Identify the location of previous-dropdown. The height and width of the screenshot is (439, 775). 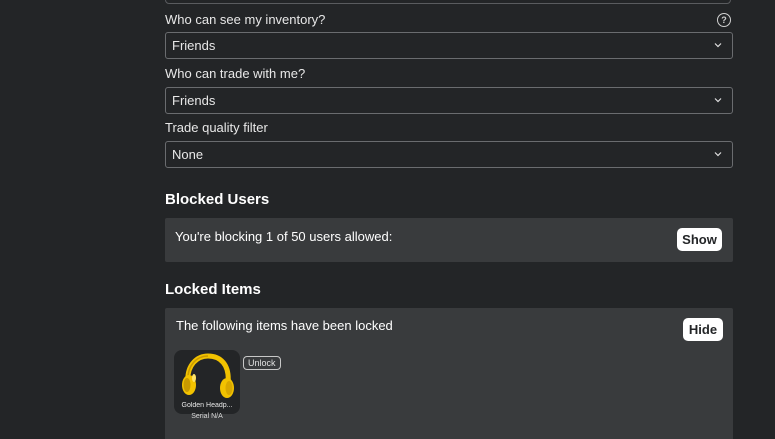
(448, 2).